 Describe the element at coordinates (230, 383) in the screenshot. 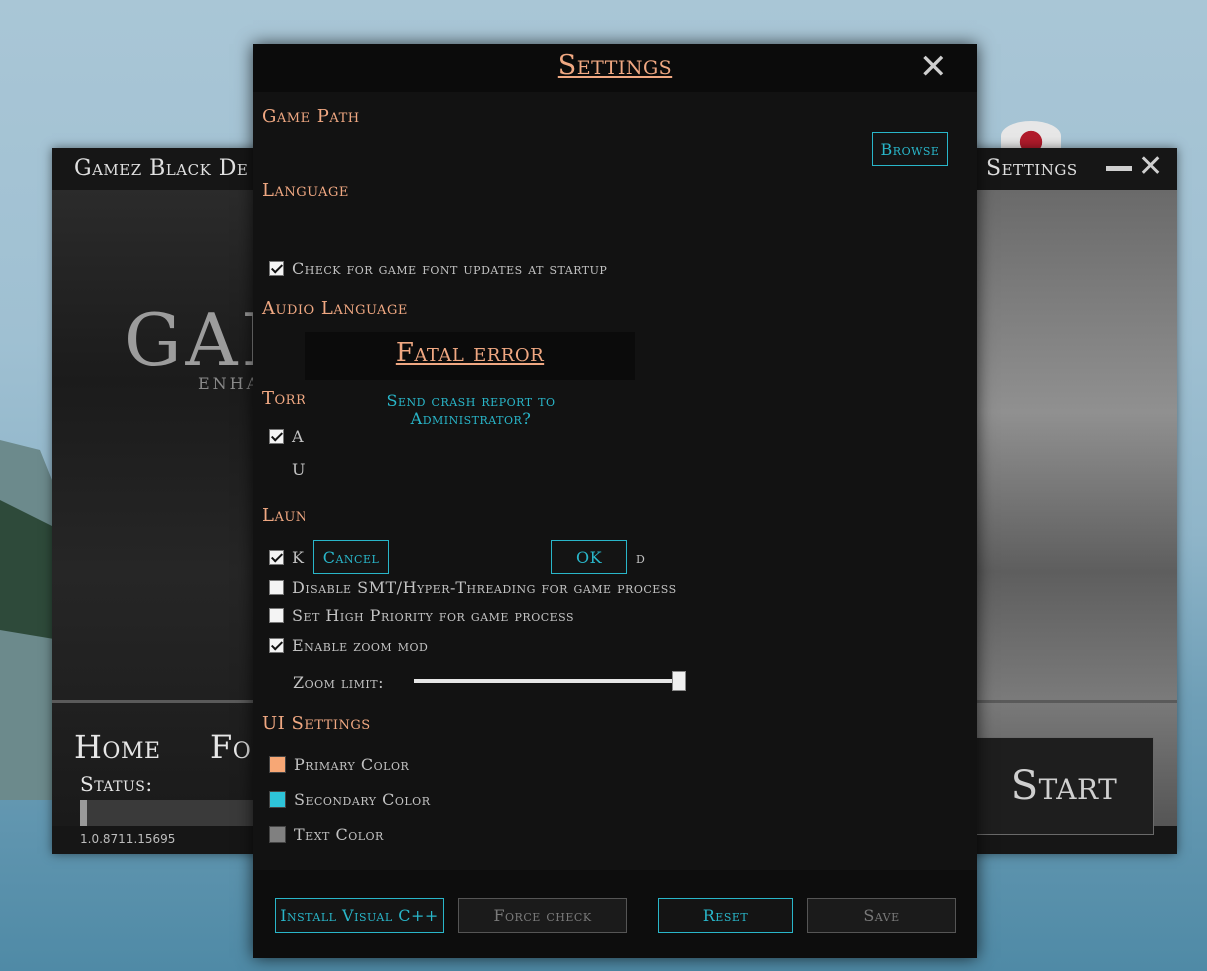

I see `launcher-logo-subtitle: ENHA` at that location.